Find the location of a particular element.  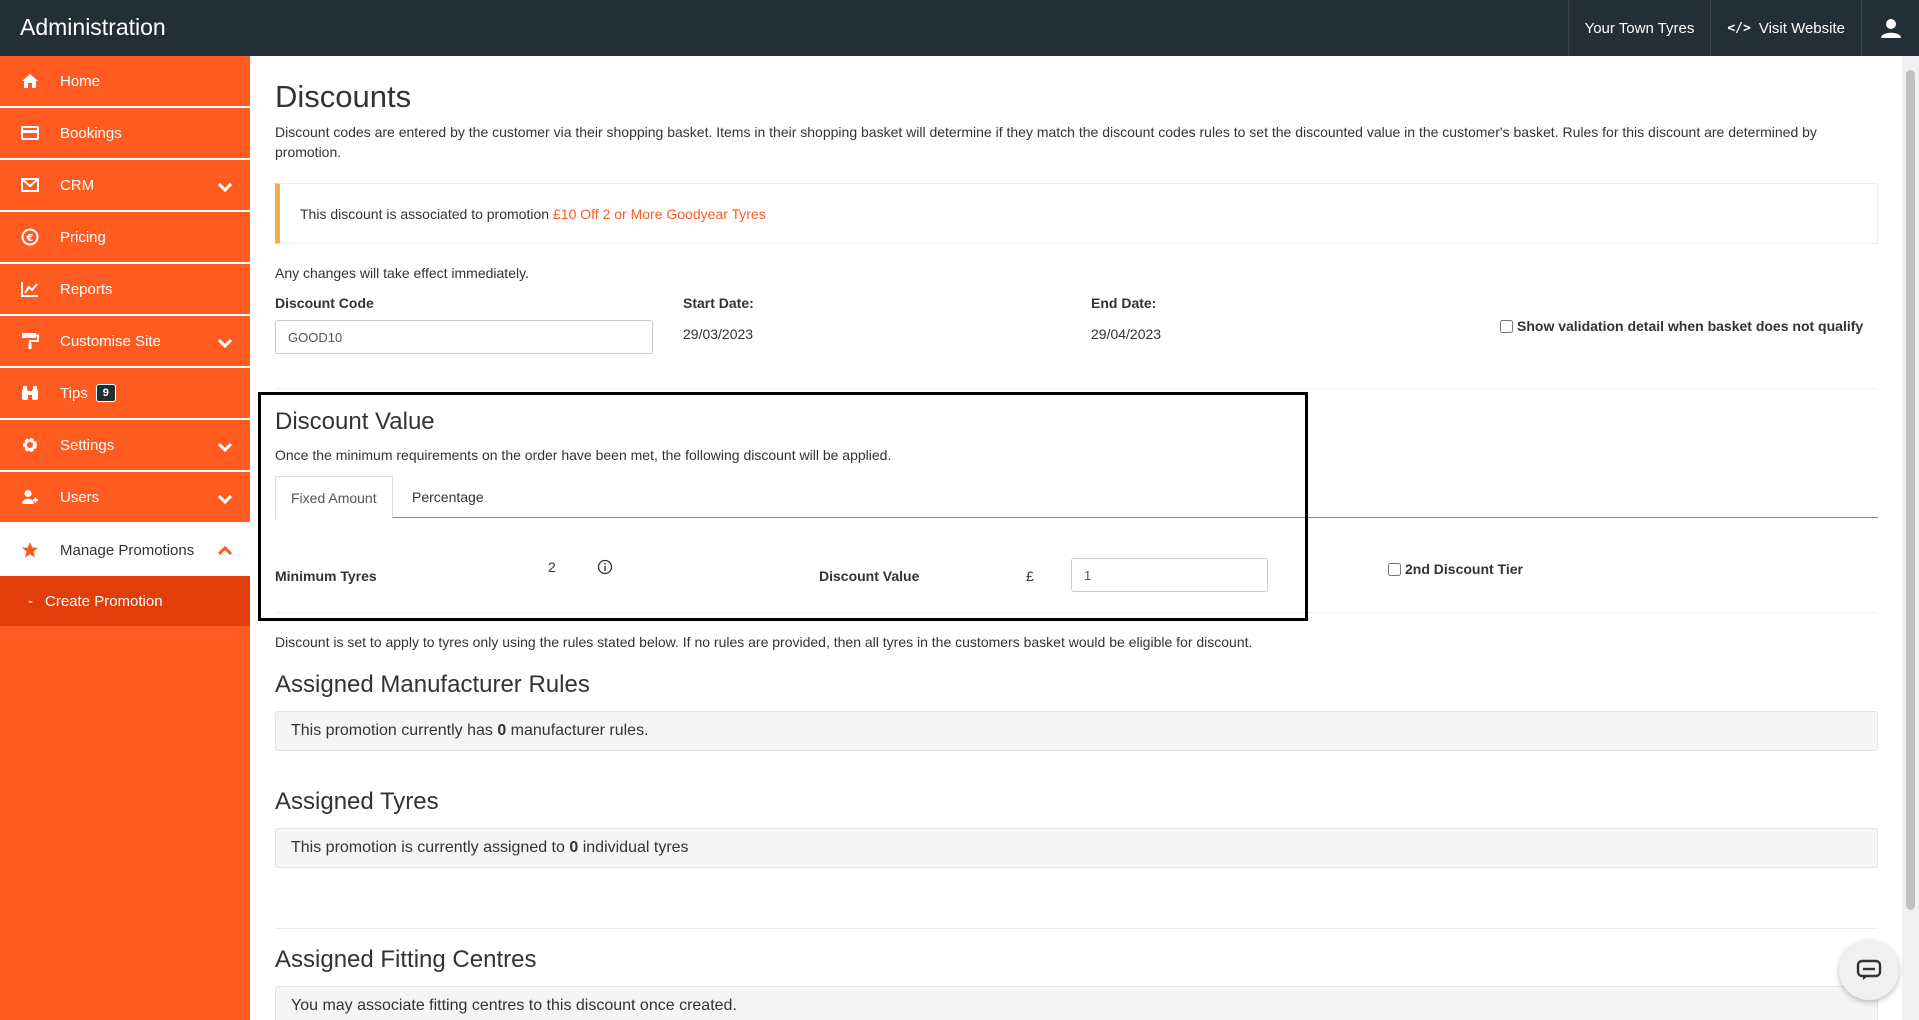

brand-title: Administration is located at coordinates (93, 27).